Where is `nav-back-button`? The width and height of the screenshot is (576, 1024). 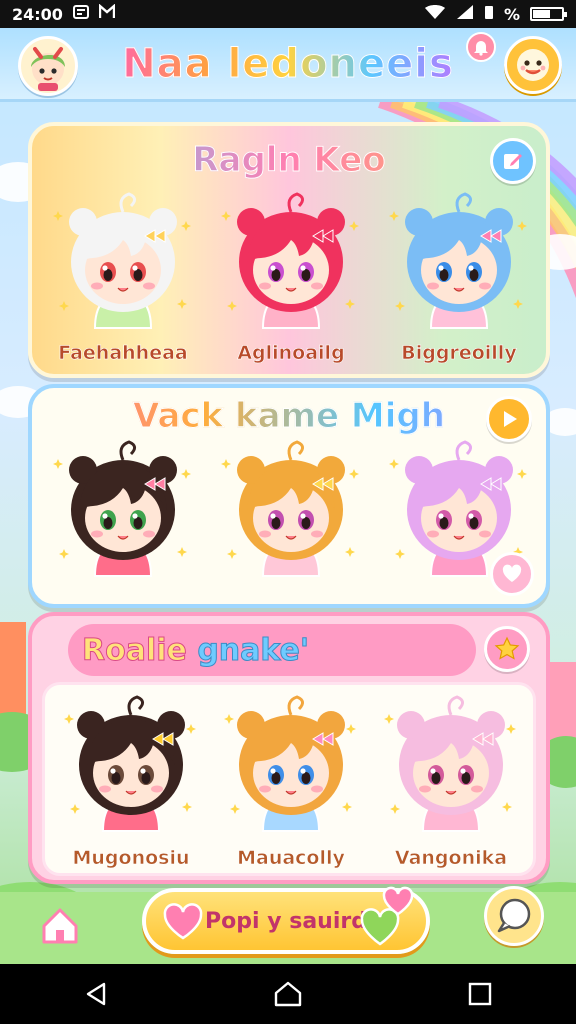
nav-back-button is located at coordinates (96, 994).